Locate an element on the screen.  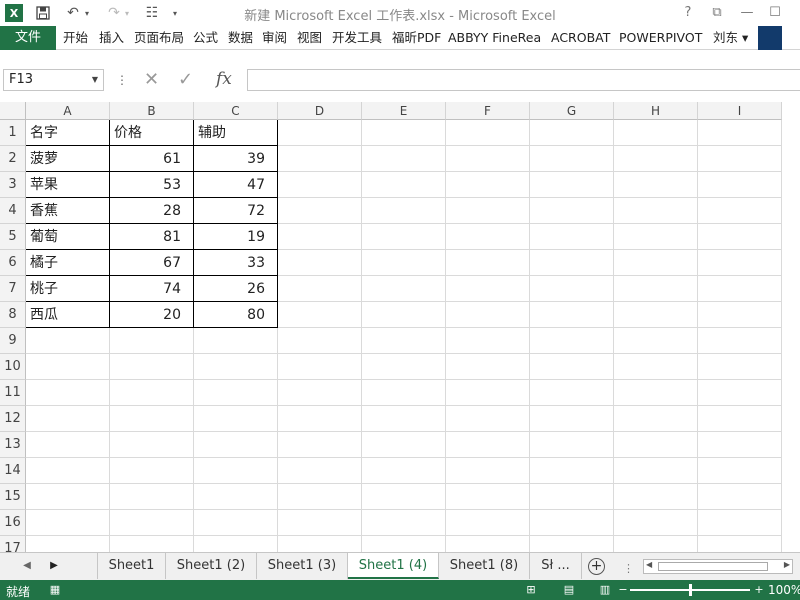
table-cell: 33 is located at coordinates (236, 263).